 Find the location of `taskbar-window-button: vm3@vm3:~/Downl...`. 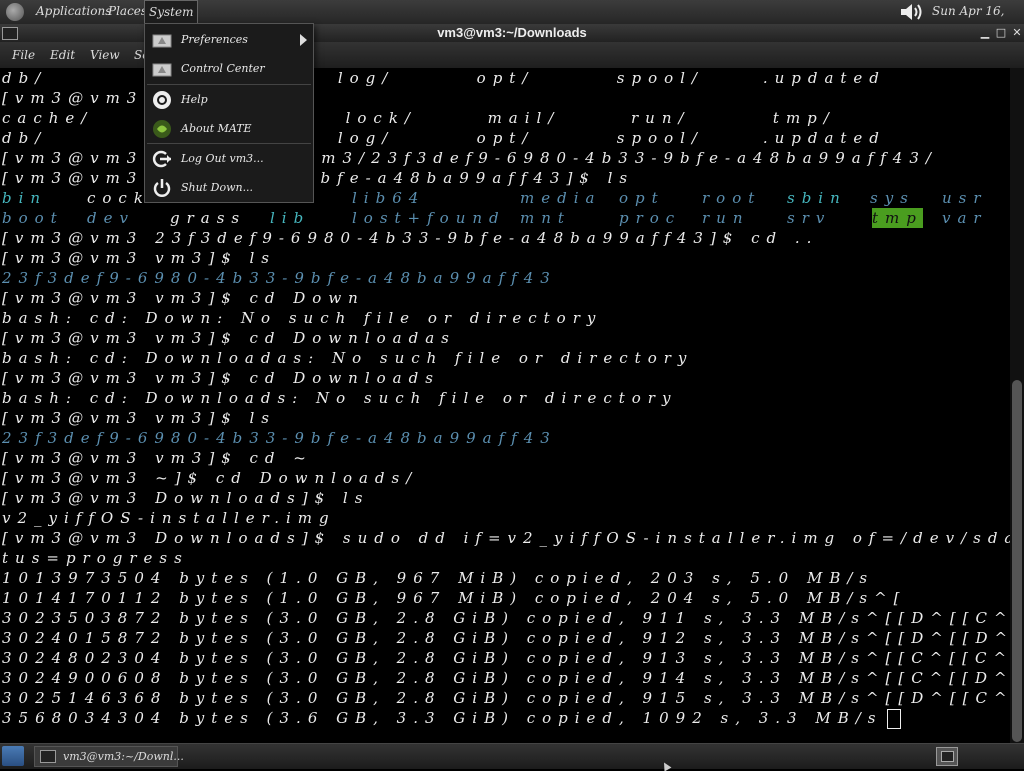

taskbar-window-button: vm3@vm3:~/Downl... is located at coordinates (109, 756).